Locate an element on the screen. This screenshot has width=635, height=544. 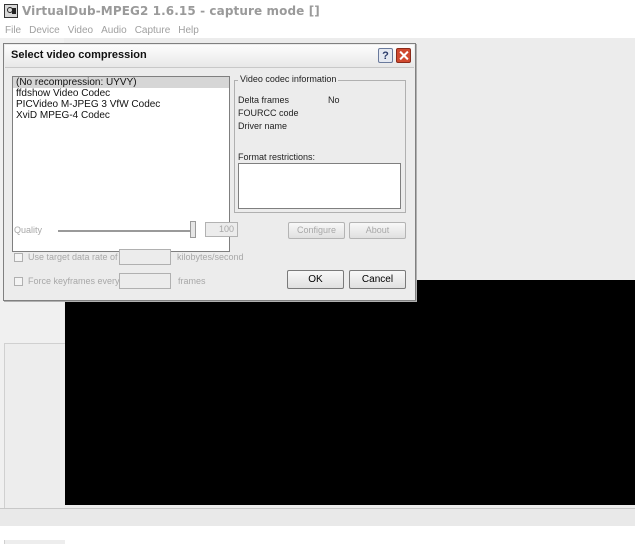
quality-label: Quality is located at coordinates (28, 230).